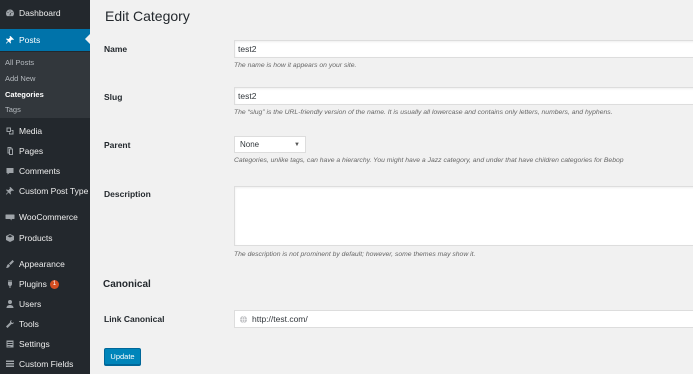 Image resolution: width=693 pixels, height=374 pixels. I want to click on menu-custom-fields: Custom Fields, so click(45, 364).